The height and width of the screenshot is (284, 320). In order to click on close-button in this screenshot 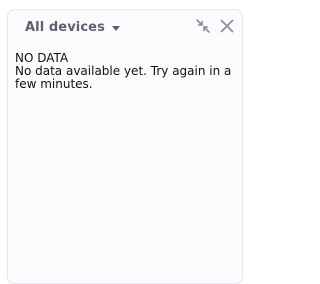, I will do `click(227, 26)`.